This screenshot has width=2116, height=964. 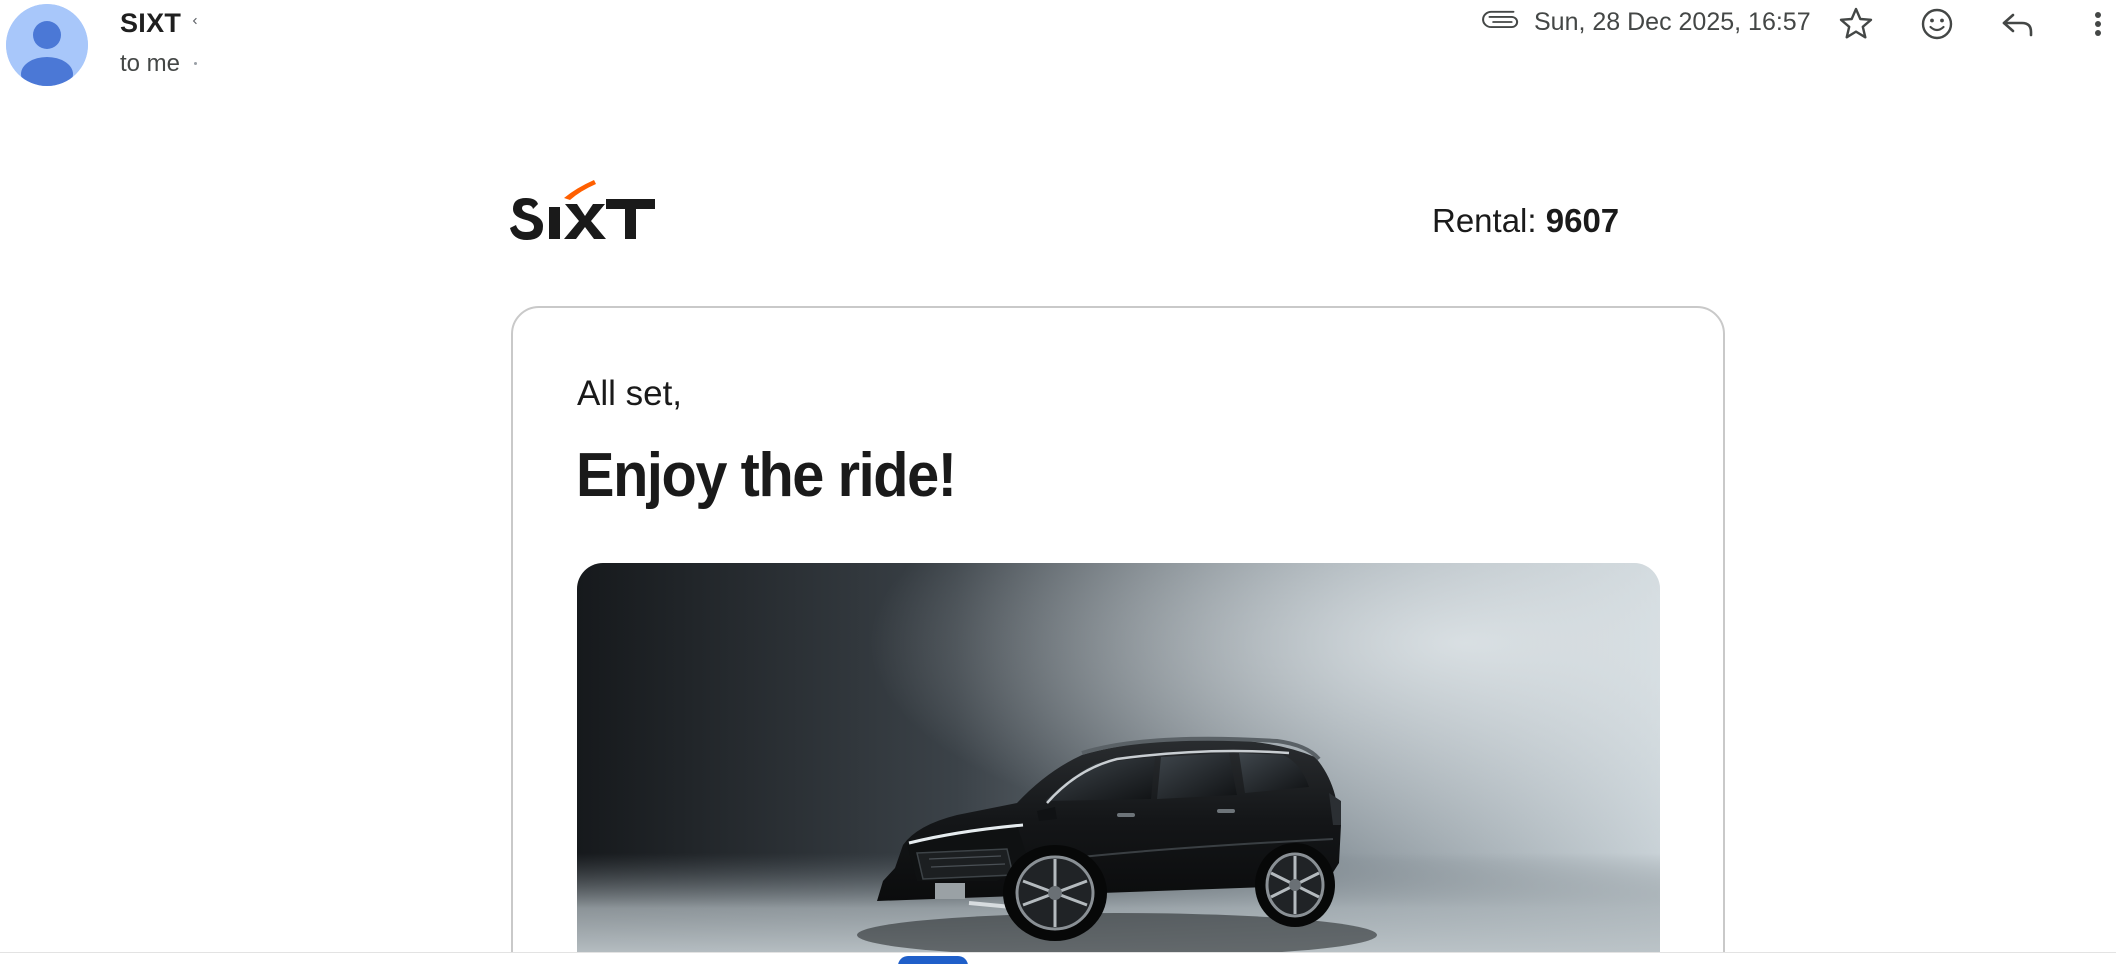 I want to click on bottom-divider, so click(x=1058, y=958).